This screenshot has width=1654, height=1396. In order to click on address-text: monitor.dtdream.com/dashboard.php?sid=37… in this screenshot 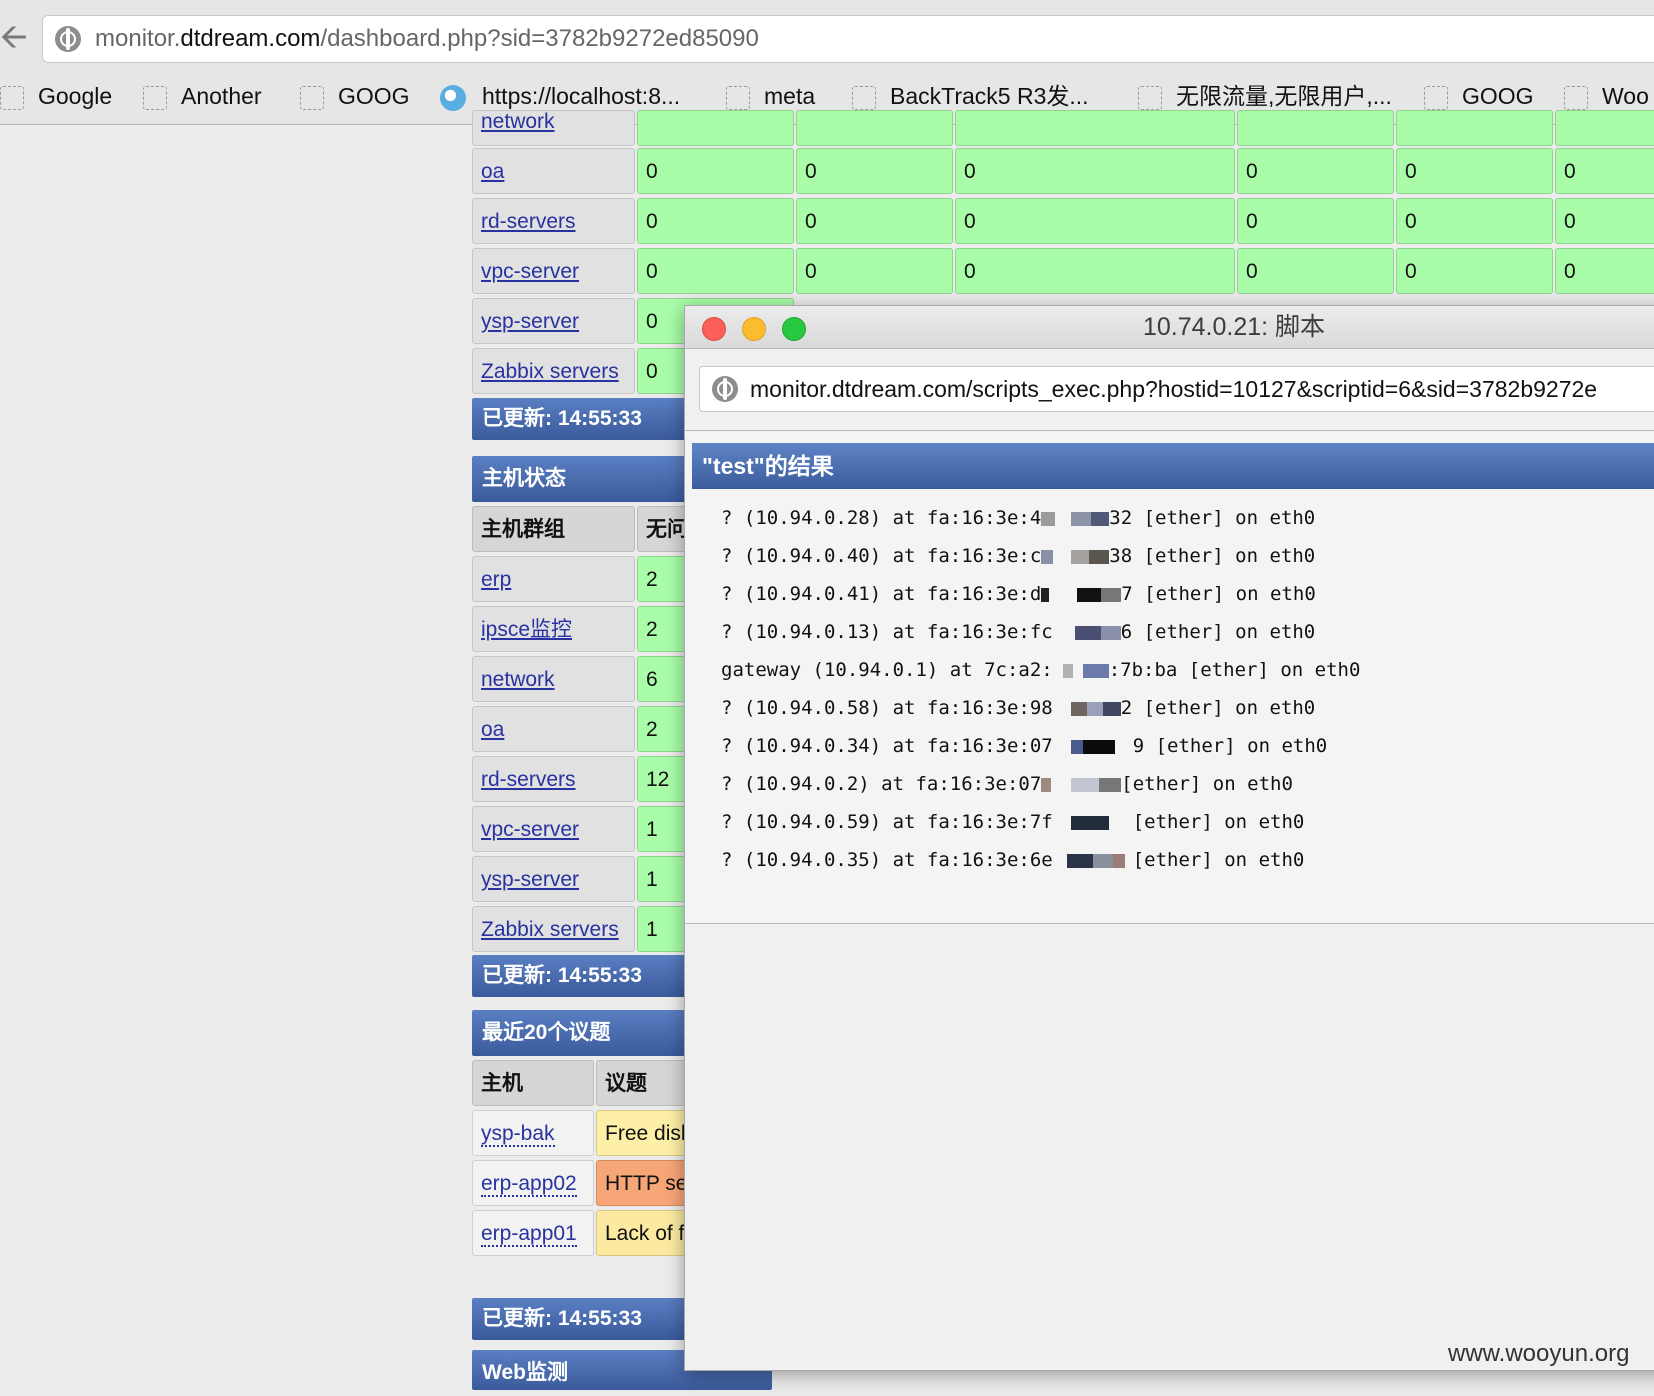, I will do `click(427, 39)`.